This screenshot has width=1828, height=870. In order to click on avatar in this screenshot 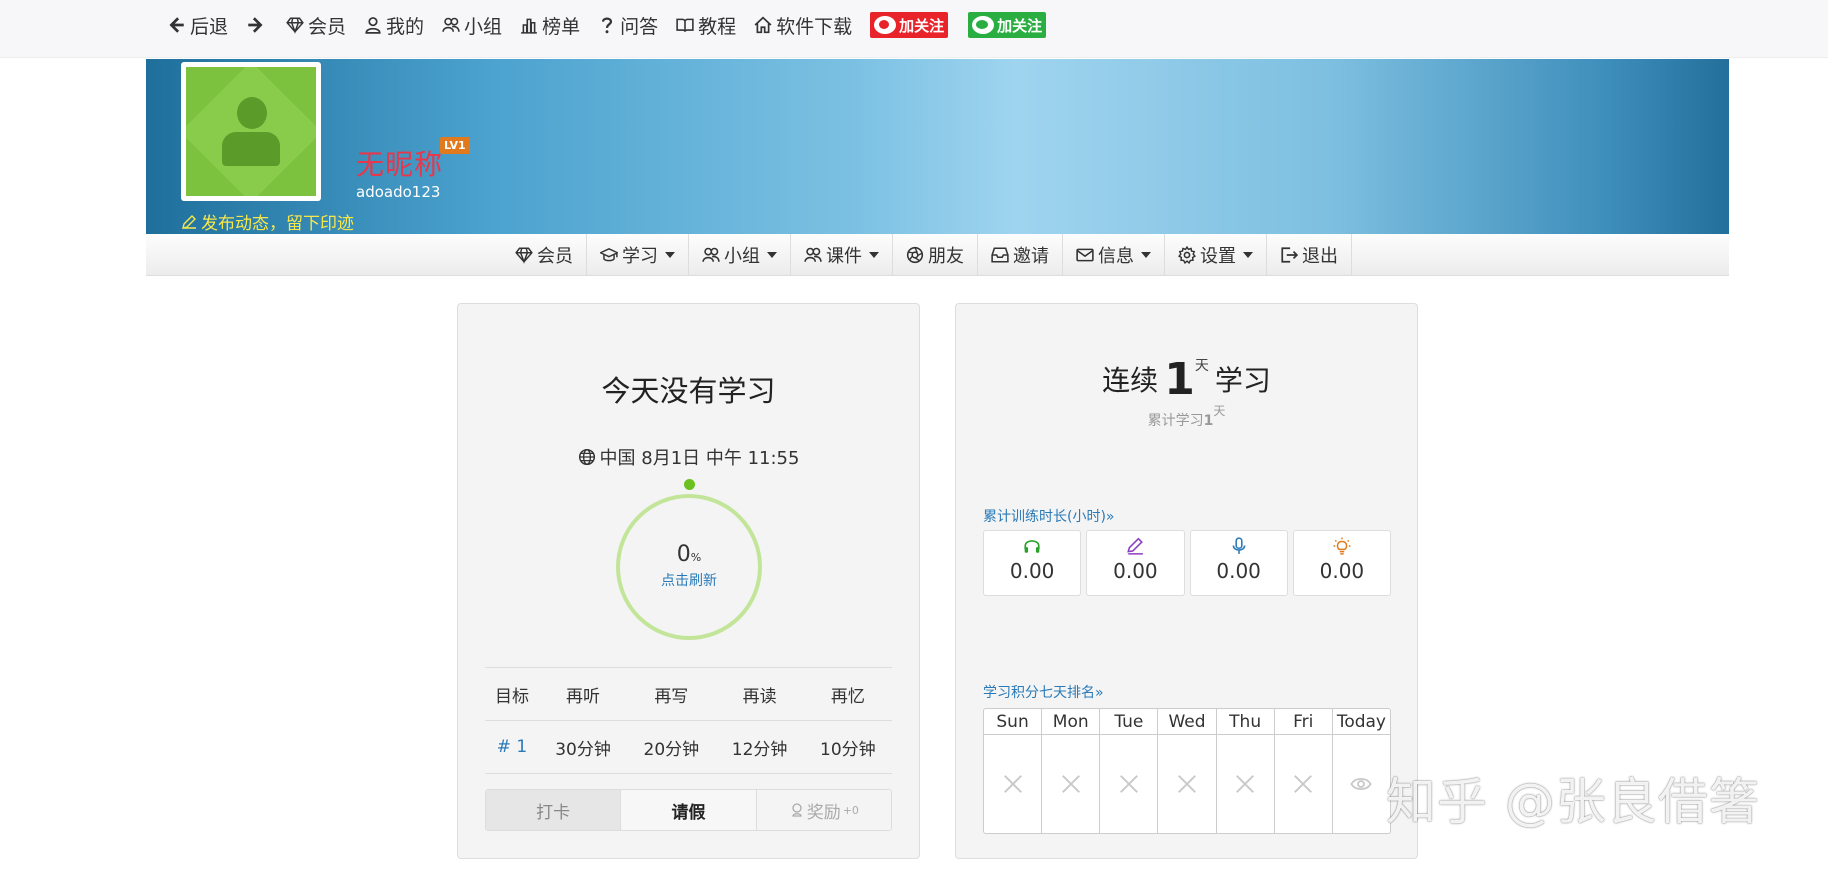, I will do `click(251, 131)`.